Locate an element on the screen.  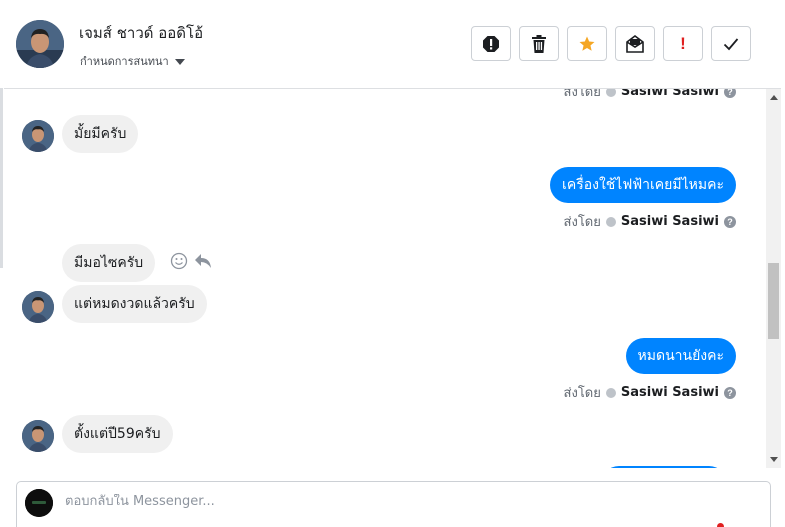
trash-icon is located at coordinates (539, 43).